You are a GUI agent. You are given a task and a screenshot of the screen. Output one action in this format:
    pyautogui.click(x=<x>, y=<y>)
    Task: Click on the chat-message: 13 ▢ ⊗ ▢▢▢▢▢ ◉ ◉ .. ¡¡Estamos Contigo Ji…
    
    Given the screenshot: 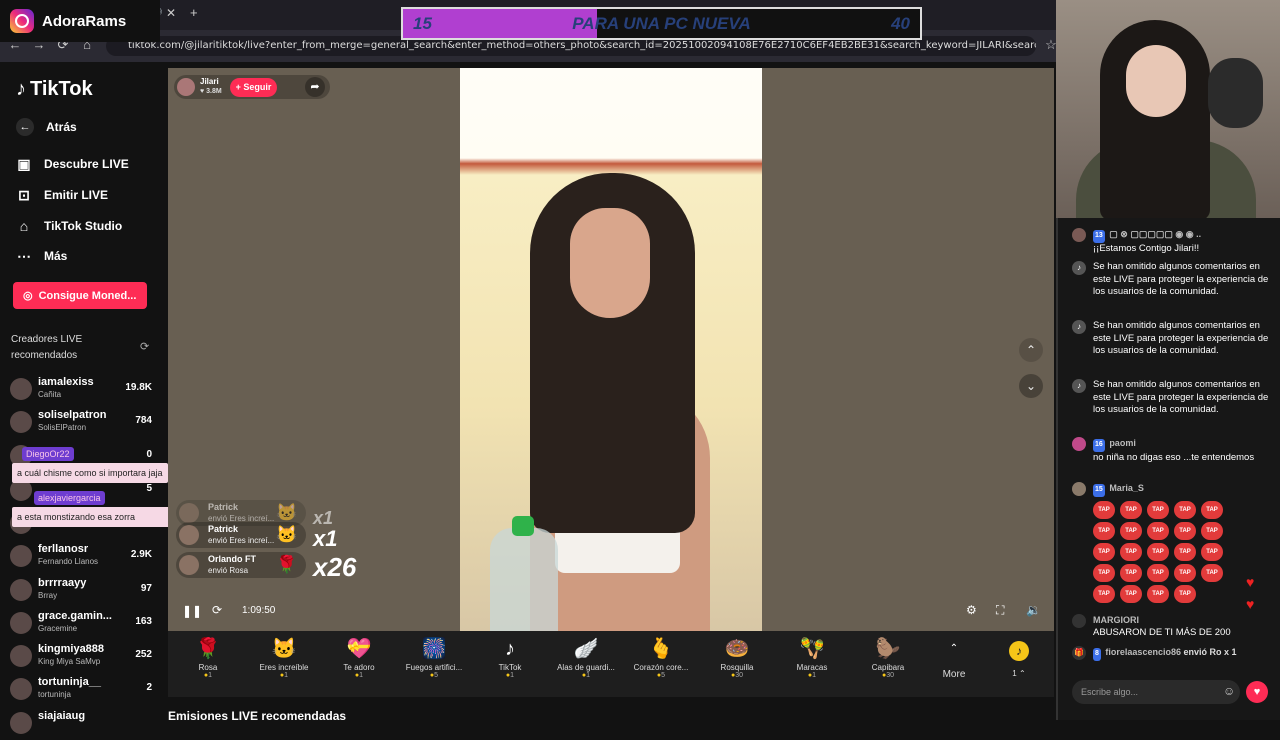 What is the action you would take?
    pyautogui.click(x=1172, y=241)
    